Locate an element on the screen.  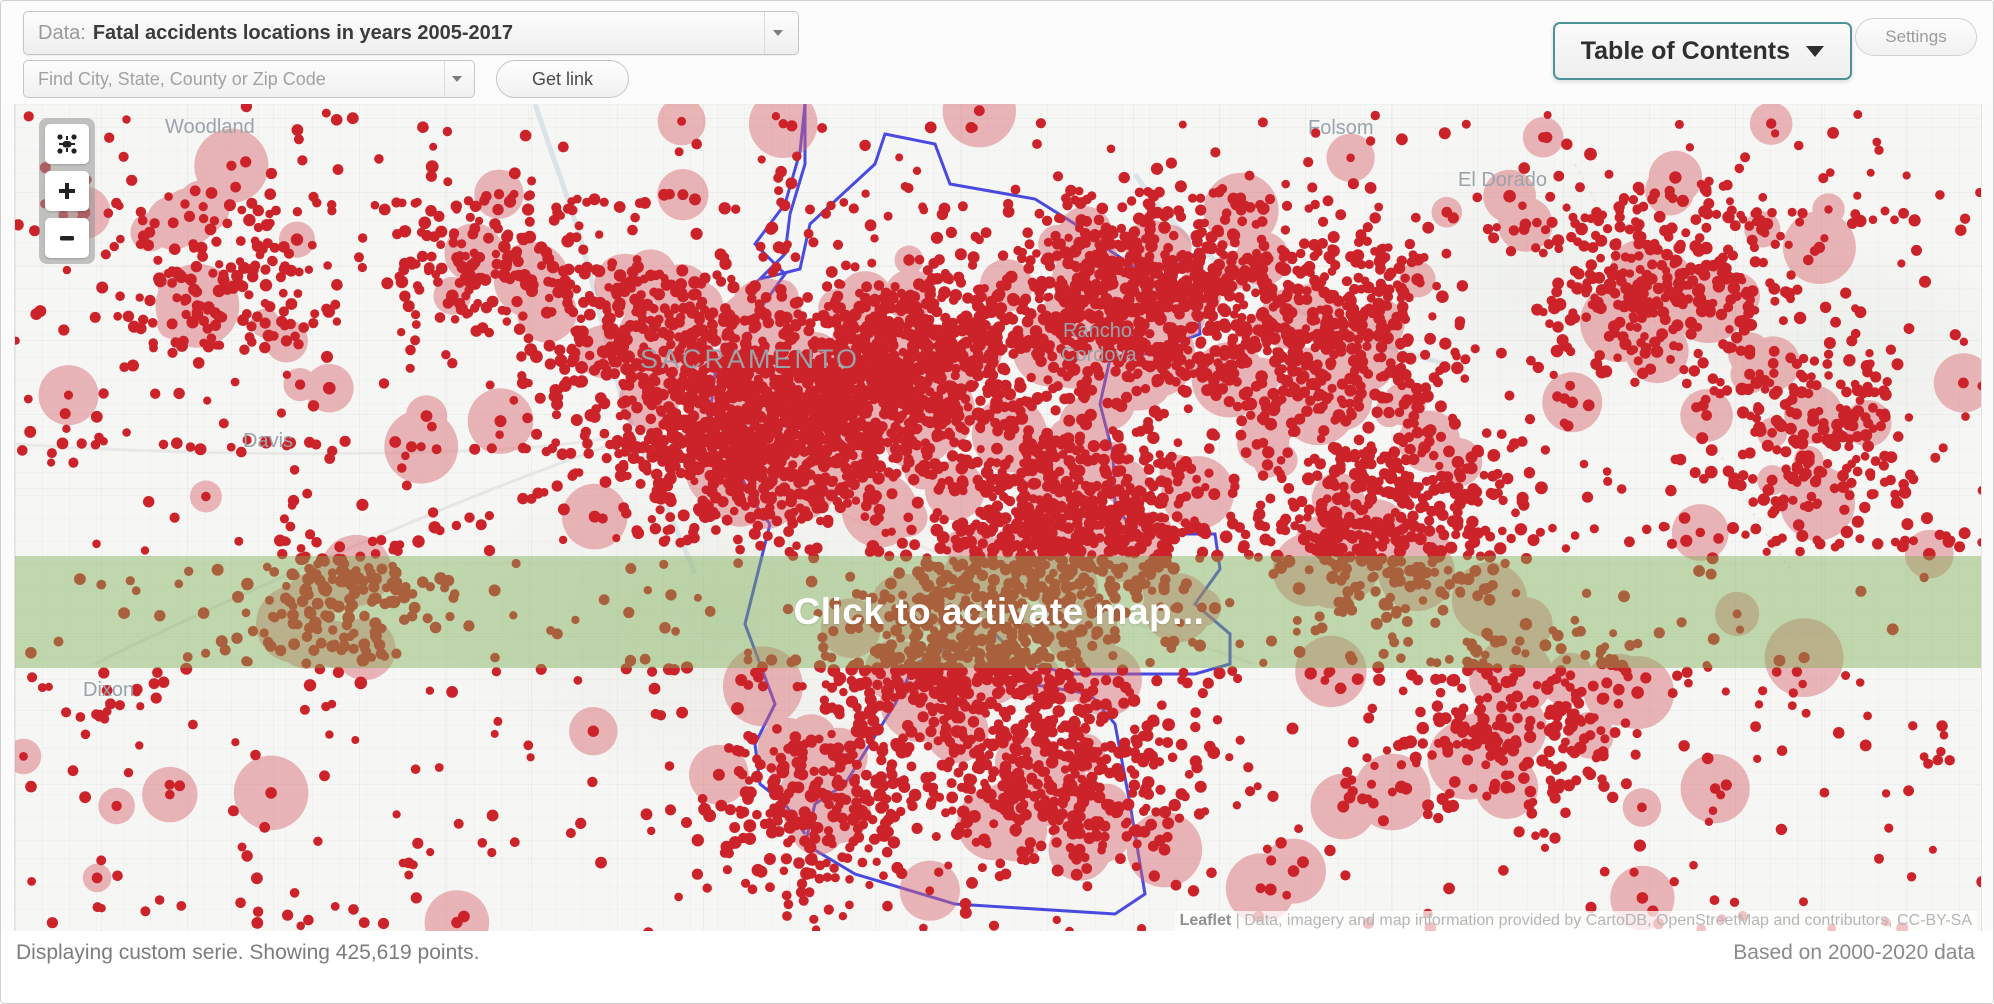
zoom-out-button is located at coordinates (67, 238).